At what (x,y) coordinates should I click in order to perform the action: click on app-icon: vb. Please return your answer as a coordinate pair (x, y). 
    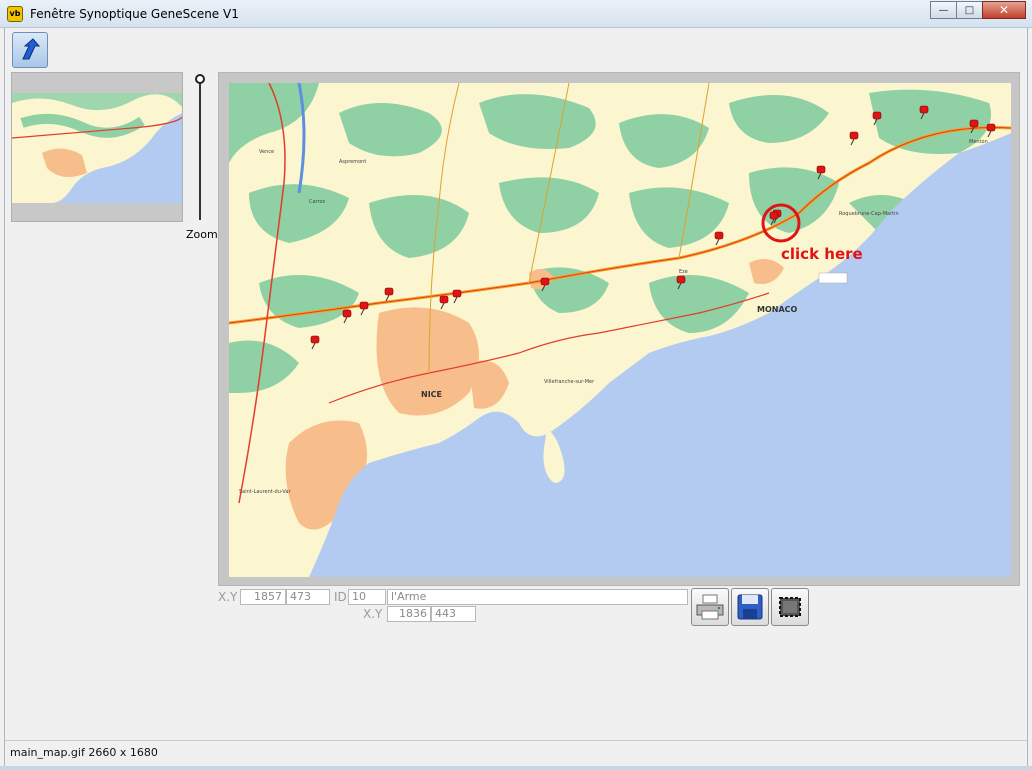
    Looking at the image, I should click on (15, 14).